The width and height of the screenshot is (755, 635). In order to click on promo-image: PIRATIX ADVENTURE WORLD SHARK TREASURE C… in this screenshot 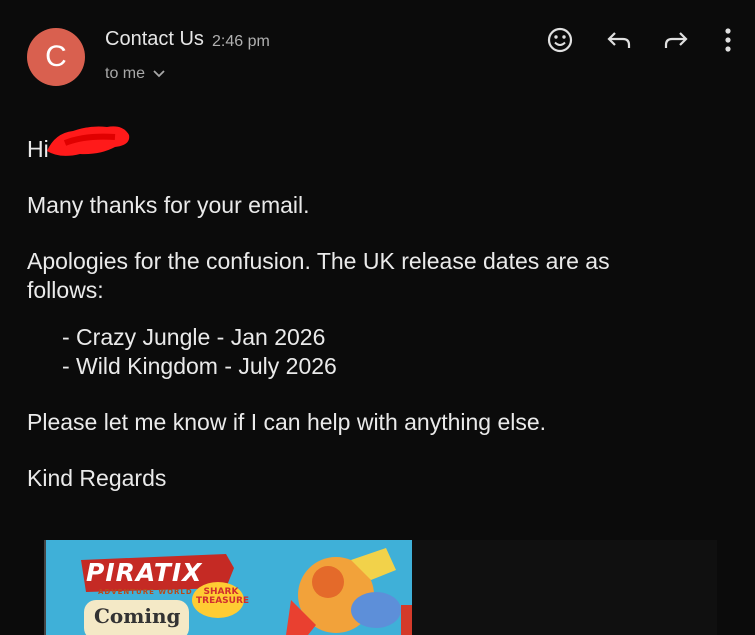, I will do `click(229, 587)`.